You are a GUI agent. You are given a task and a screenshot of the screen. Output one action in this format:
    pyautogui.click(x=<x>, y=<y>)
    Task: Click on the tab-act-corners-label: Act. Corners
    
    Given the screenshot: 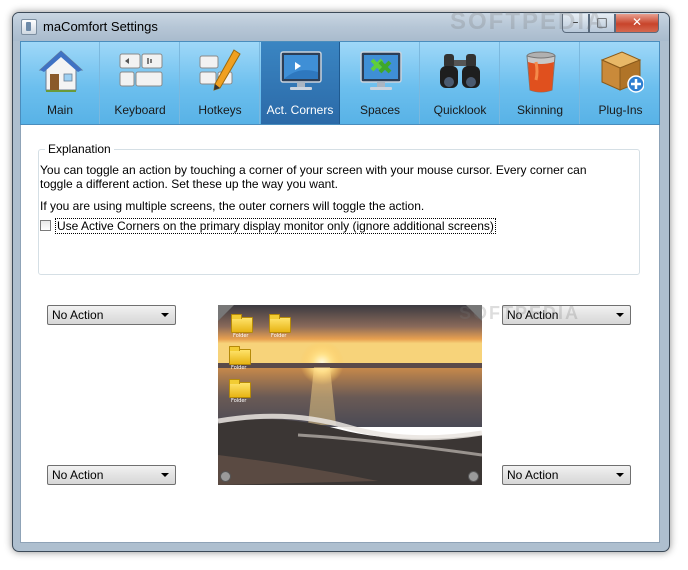 What is the action you would take?
    pyautogui.click(x=300, y=110)
    